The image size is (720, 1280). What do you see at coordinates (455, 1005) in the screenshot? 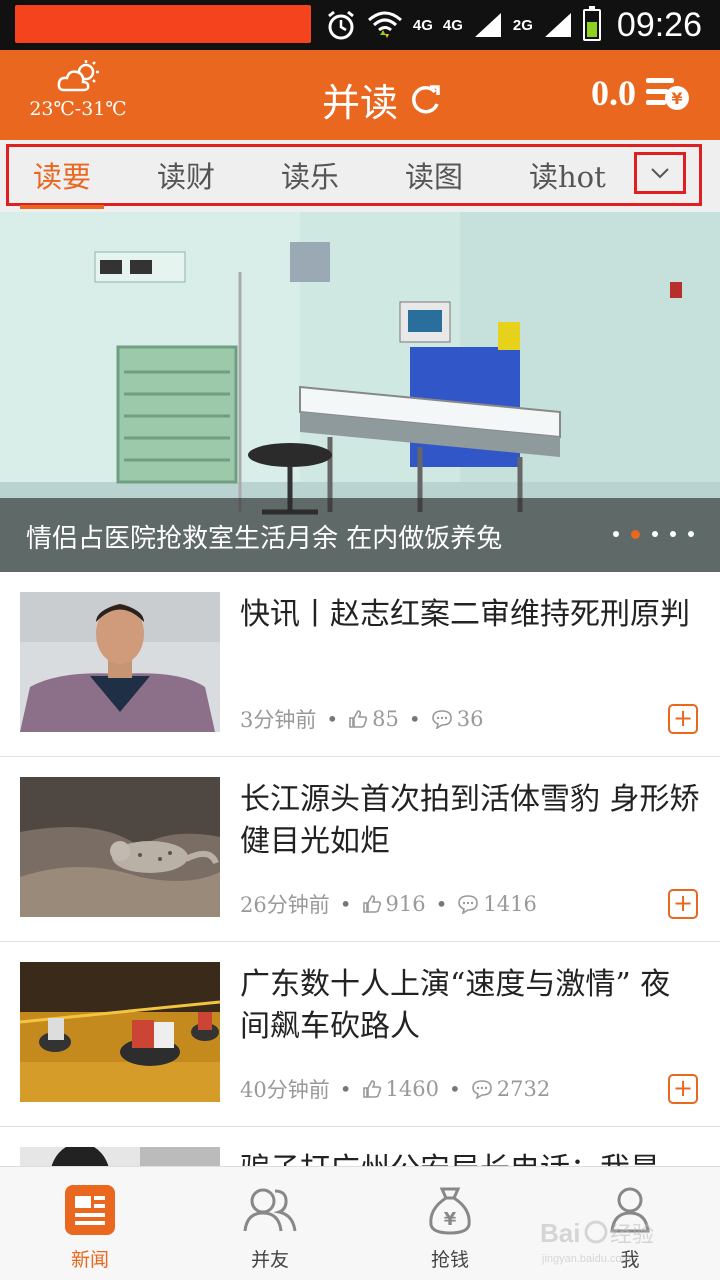
I see `news-title: 广东数十人上演“速度与激情” 夜间飙车砍路人` at bounding box center [455, 1005].